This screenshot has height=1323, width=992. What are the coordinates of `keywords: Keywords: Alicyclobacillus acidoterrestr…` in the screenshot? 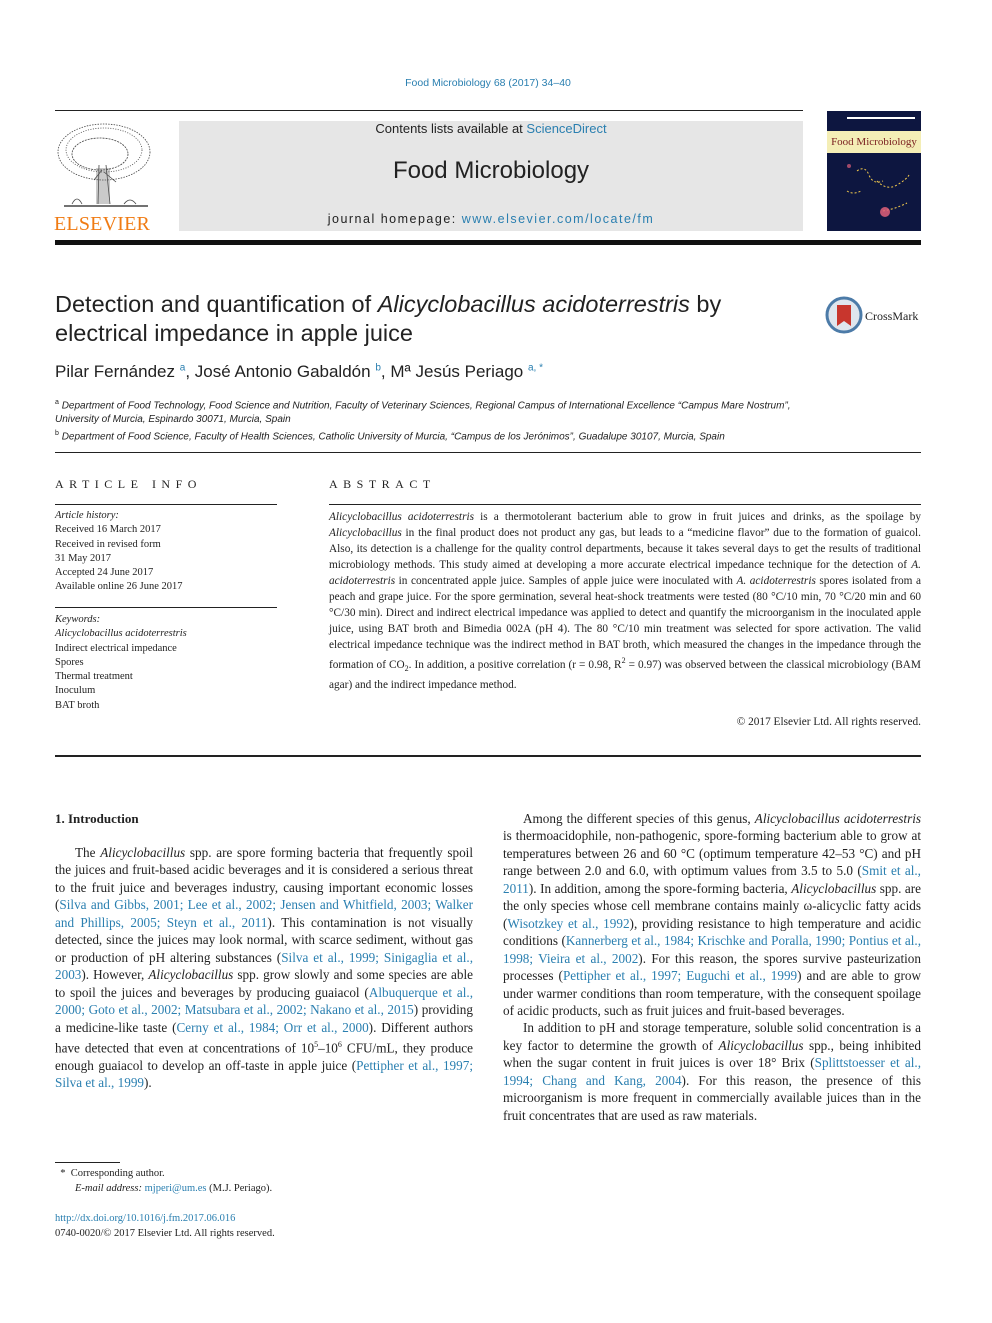 It's located at (121, 663).